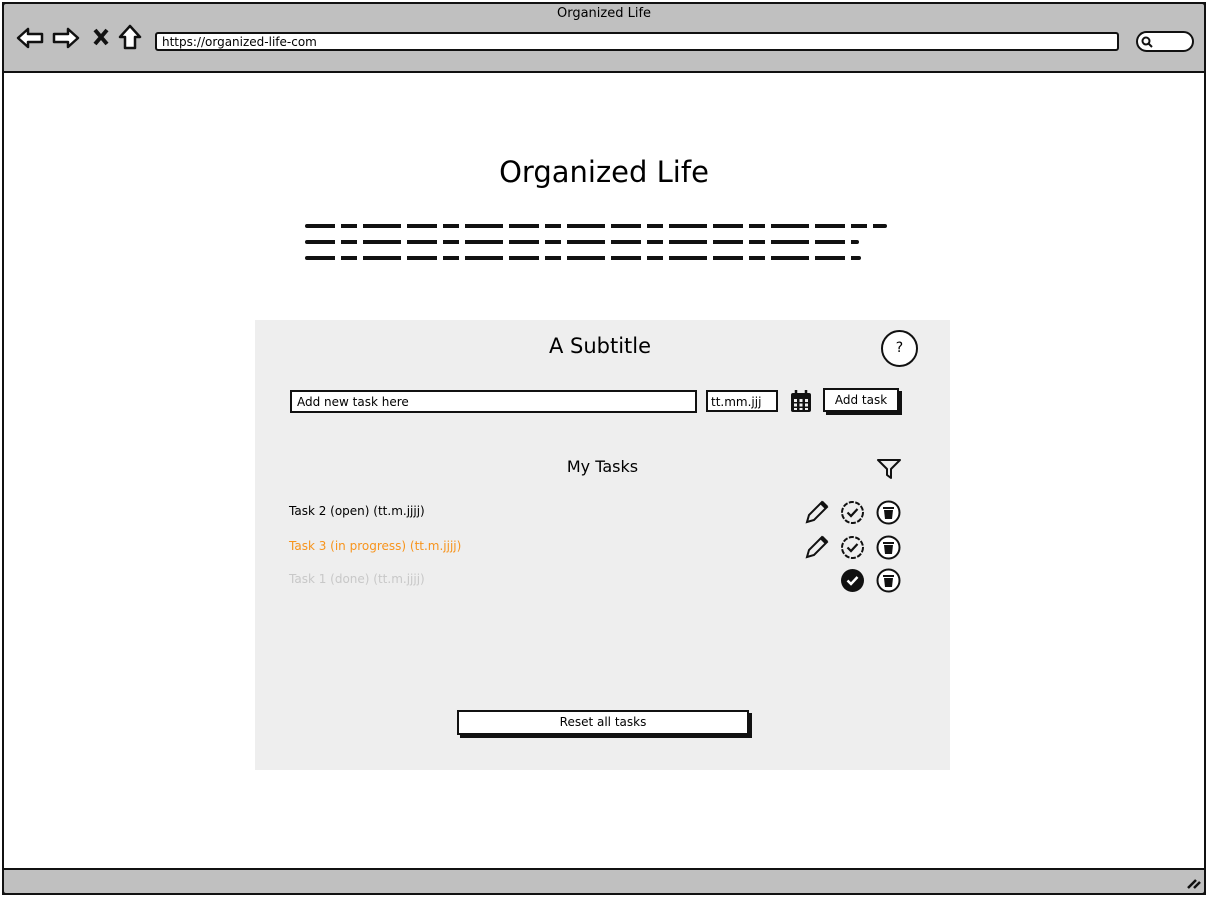  I want to click on date-input: tt.mm.jjj, so click(742, 401).